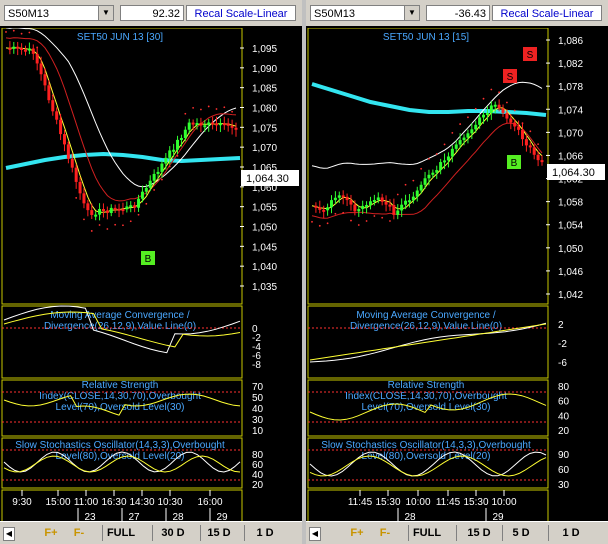 This screenshot has width=608, height=544. What do you see at coordinates (173, 533) in the screenshot?
I see `period-30d-button: 30 D` at bounding box center [173, 533].